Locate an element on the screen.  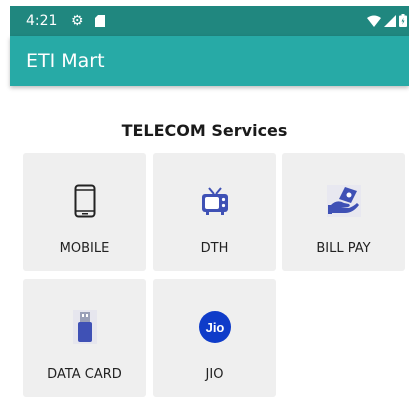
sd-card-icon is located at coordinates (100, 21).